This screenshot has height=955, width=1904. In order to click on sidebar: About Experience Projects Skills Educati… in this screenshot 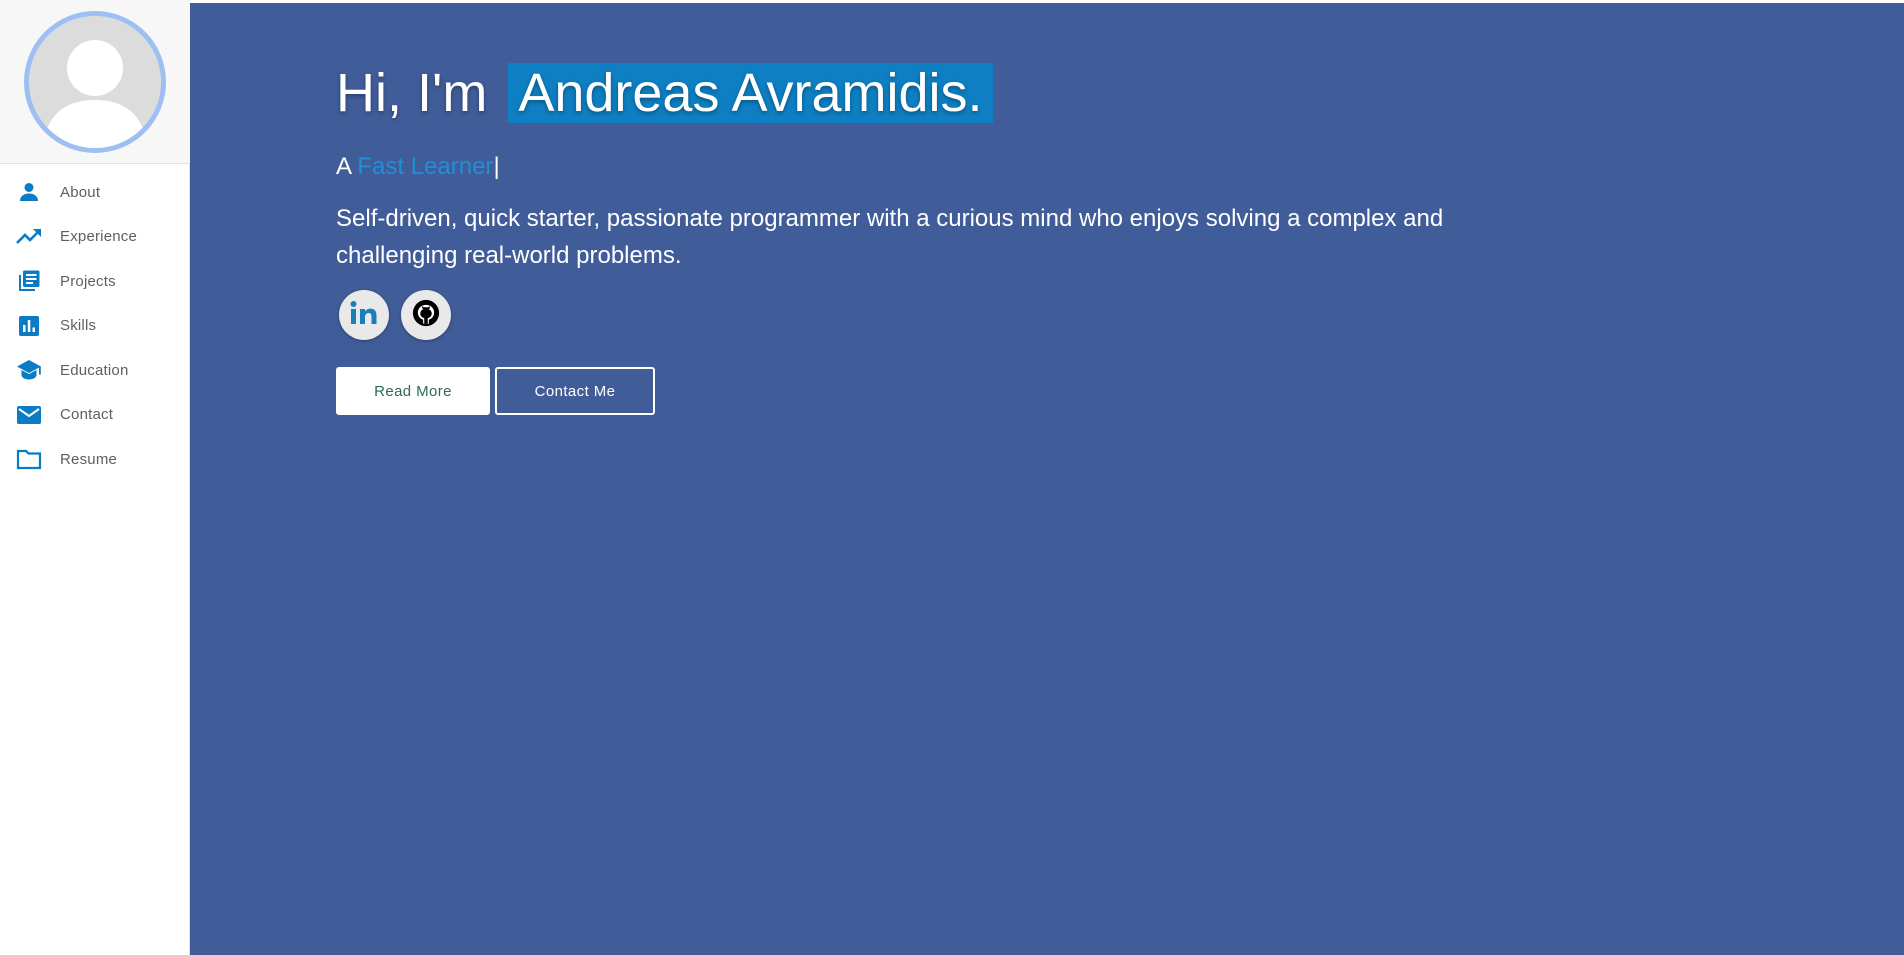, I will do `click(95, 477)`.